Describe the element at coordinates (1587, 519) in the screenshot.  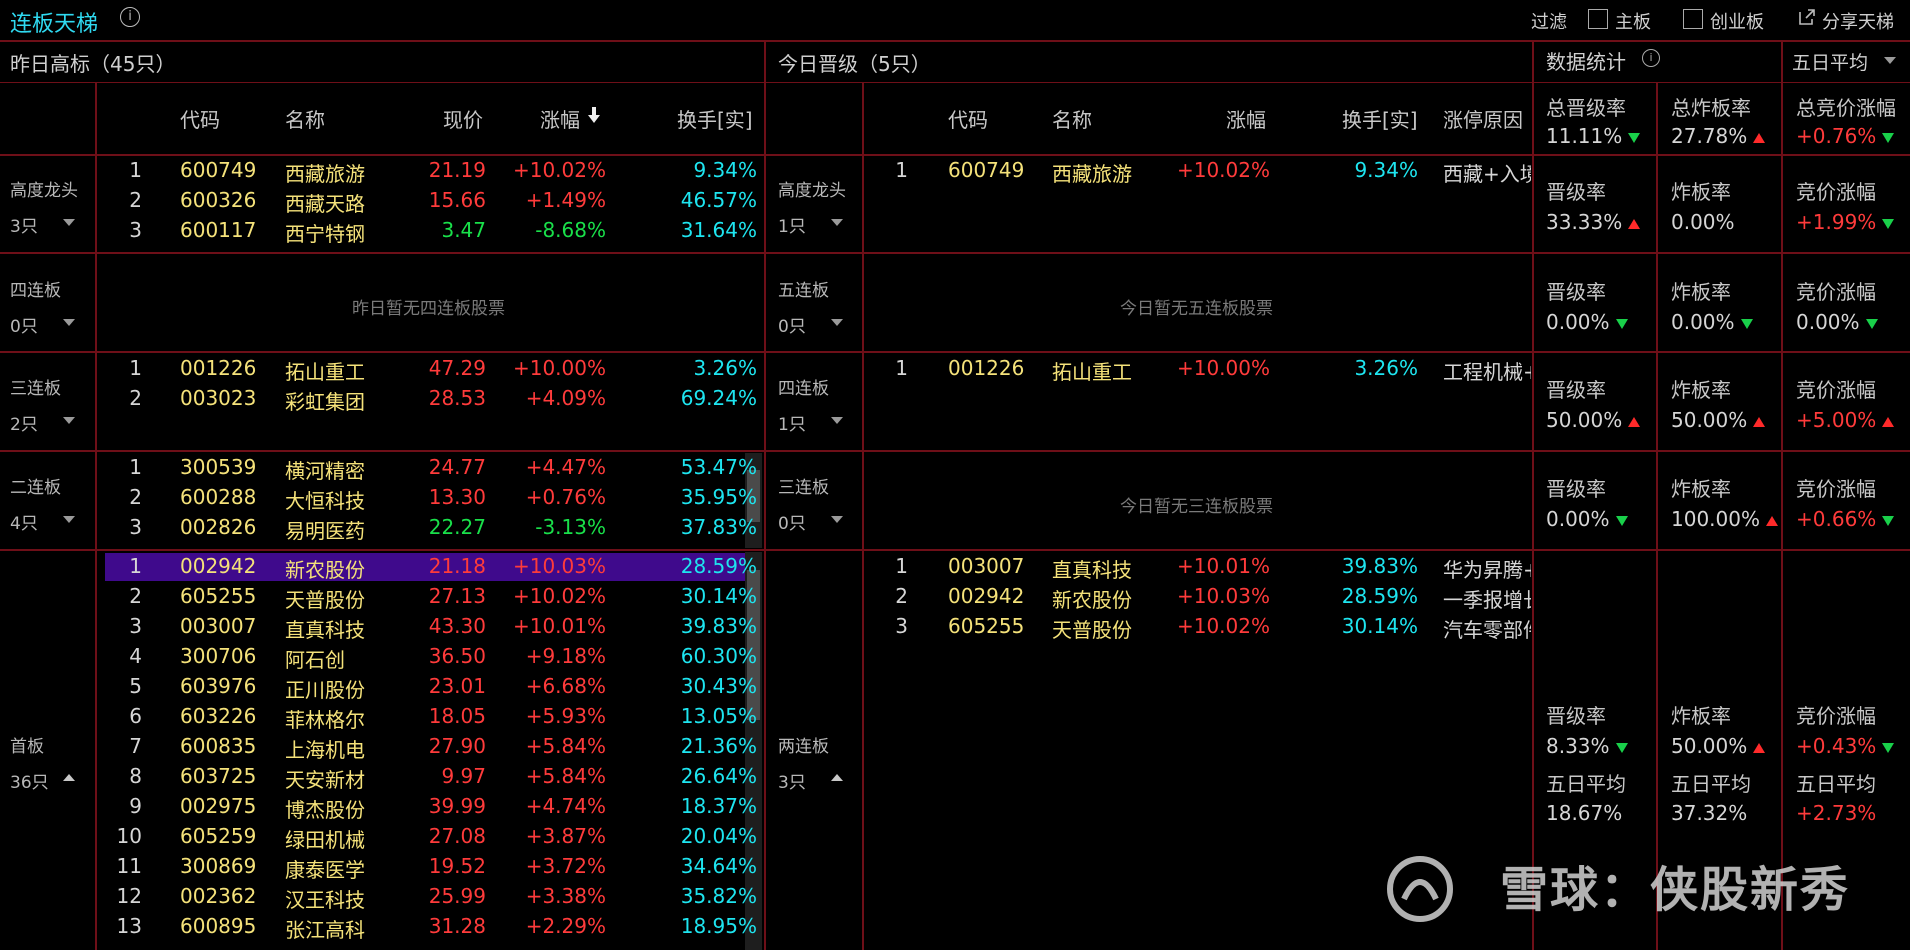
I see `stat-value: 0.00%` at that location.